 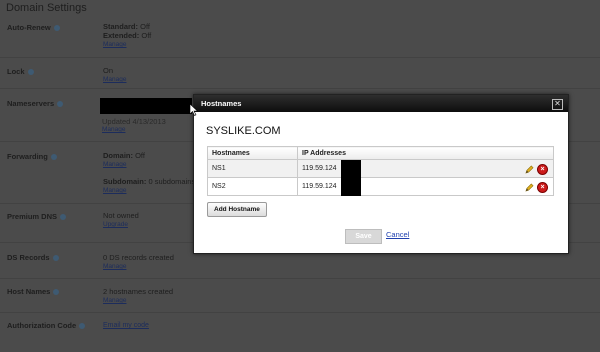 I want to click on auth-code-label: Authorization Code, so click(x=46, y=325).